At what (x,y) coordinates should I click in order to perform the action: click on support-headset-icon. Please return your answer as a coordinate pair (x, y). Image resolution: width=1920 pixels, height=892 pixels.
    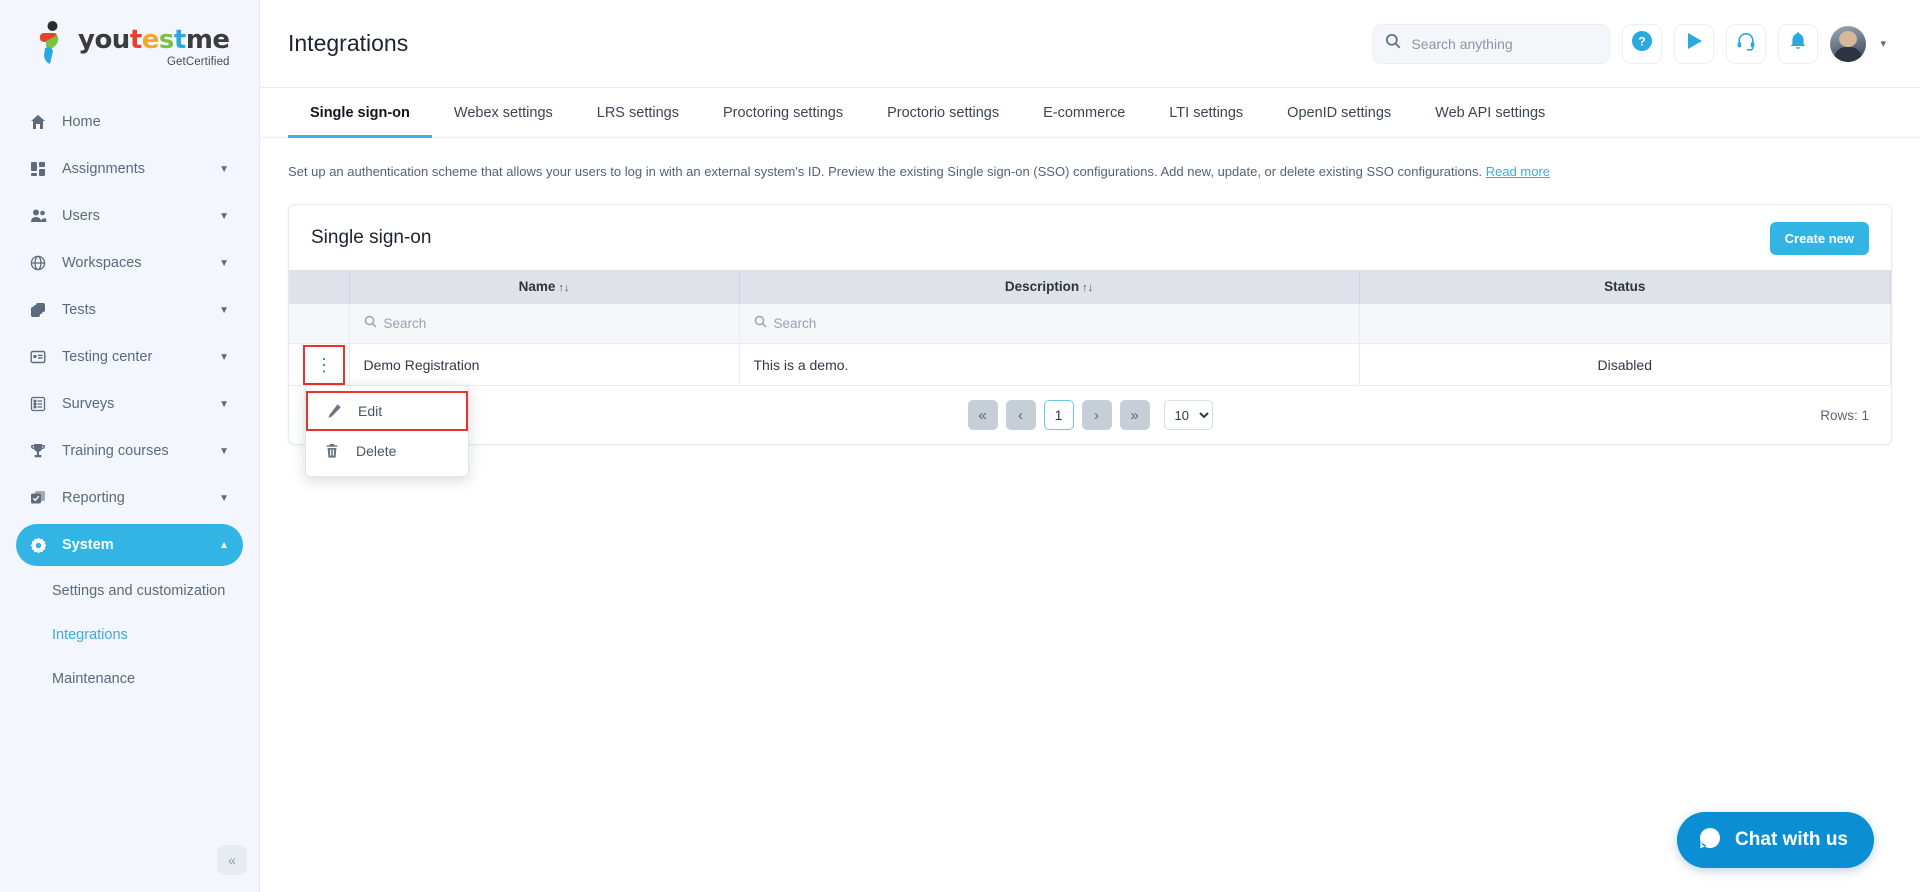
    Looking at the image, I should click on (1746, 43).